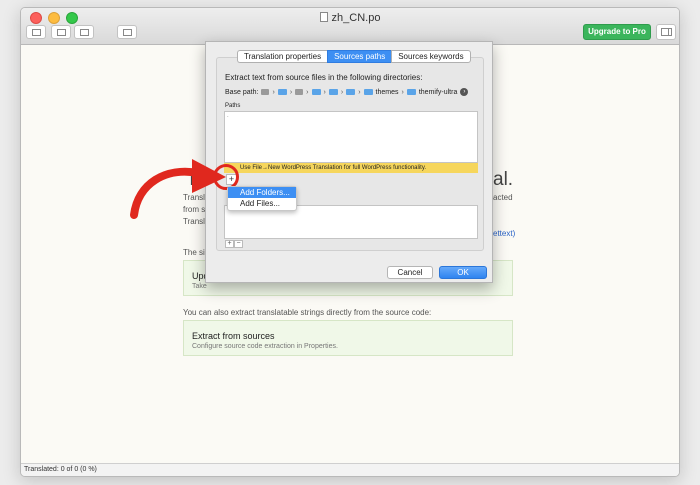  I want to click on gettext-link: ettext), so click(504, 233).